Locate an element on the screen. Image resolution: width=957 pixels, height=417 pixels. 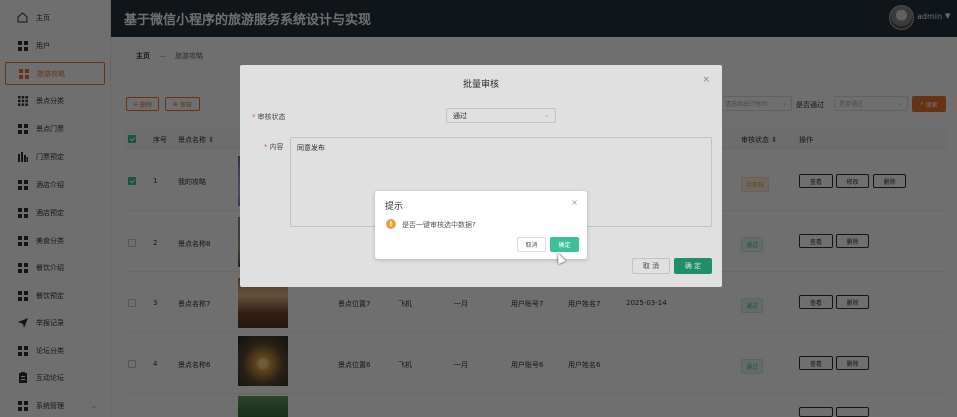
confirm-title: 提示 is located at coordinates (394, 207).